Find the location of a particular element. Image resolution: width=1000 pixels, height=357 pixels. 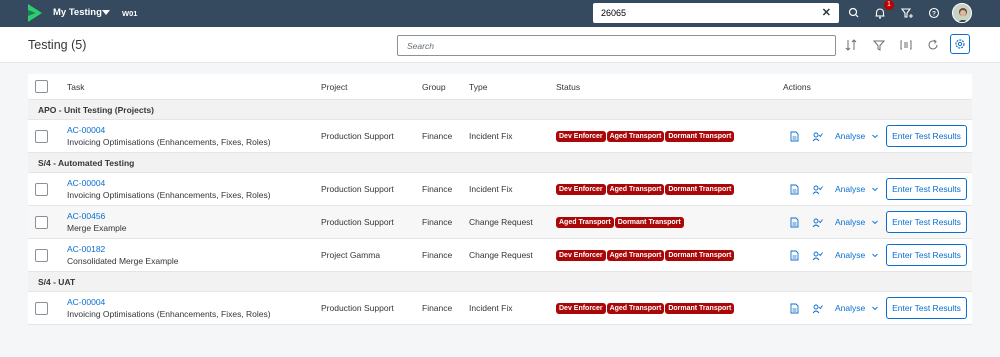

column-header-type: Type is located at coordinates (478, 87).